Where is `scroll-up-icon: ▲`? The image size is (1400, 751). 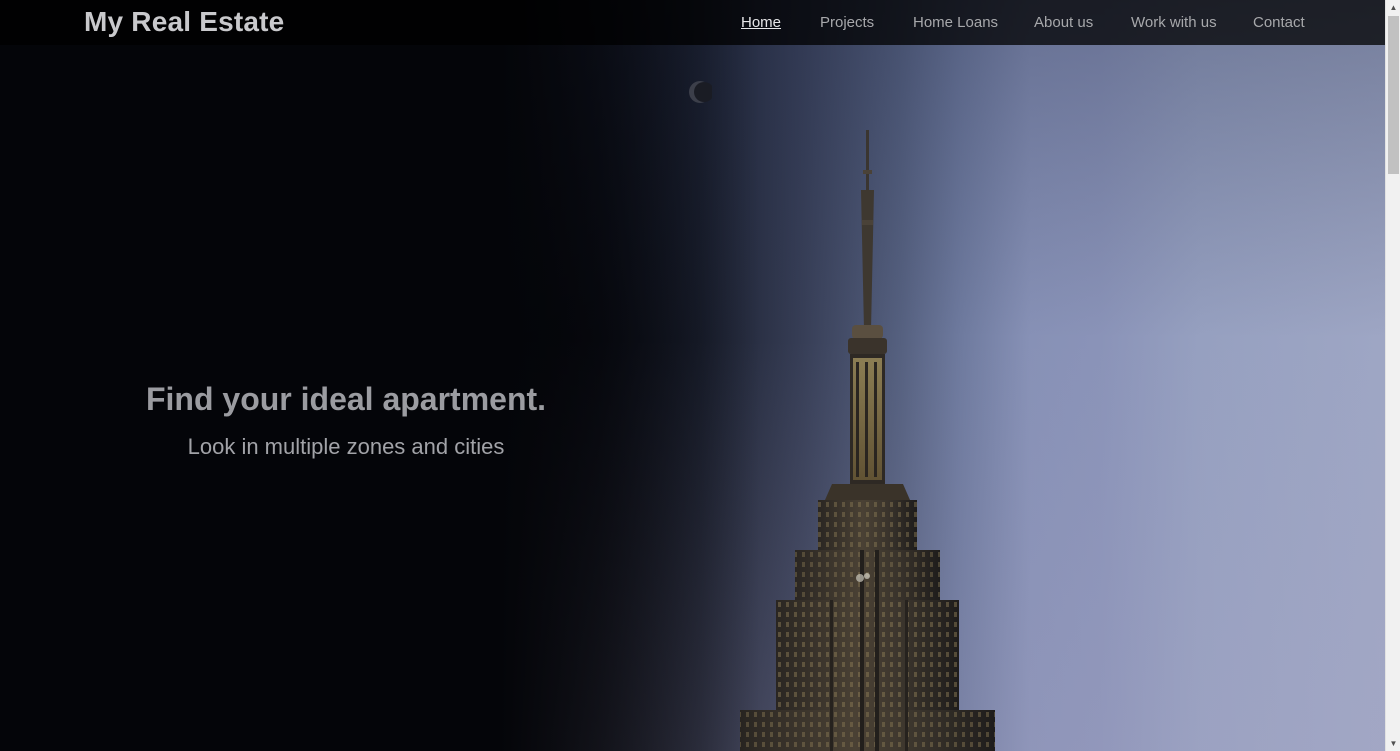
scroll-up-icon: ▲ is located at coordinates (1393, 7).